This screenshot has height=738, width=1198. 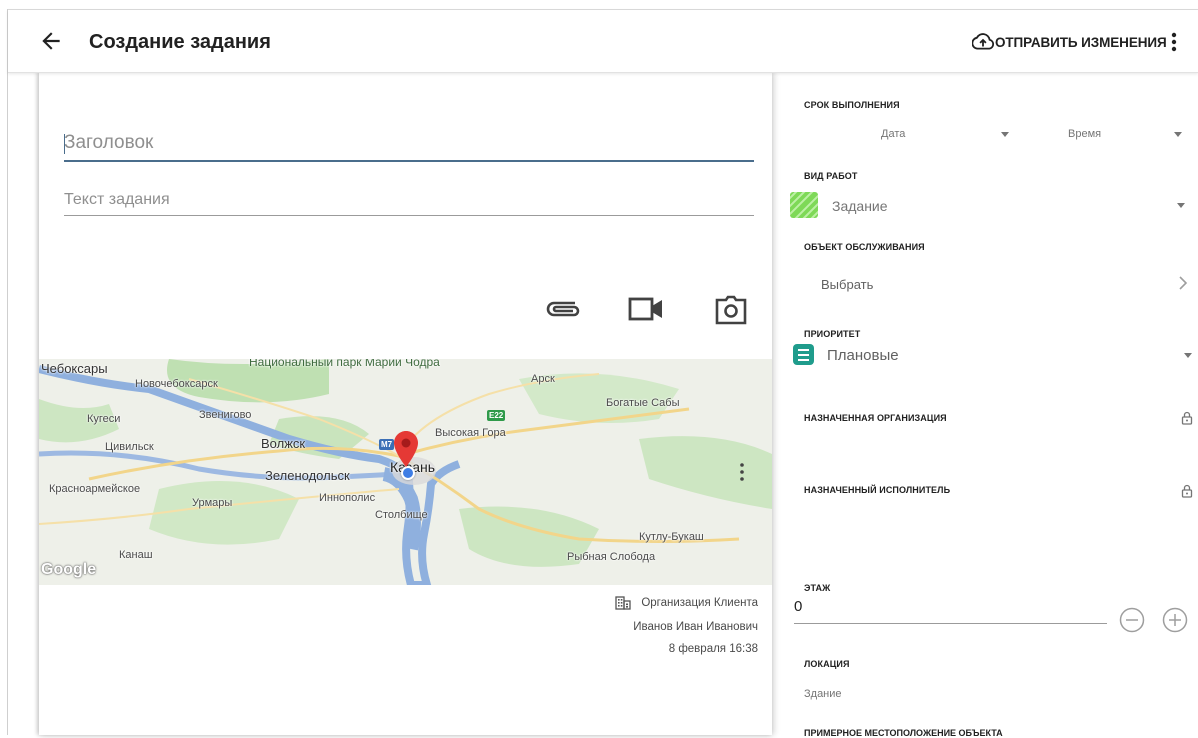 I want to click on task-text-field, so click(x=409, y=203).